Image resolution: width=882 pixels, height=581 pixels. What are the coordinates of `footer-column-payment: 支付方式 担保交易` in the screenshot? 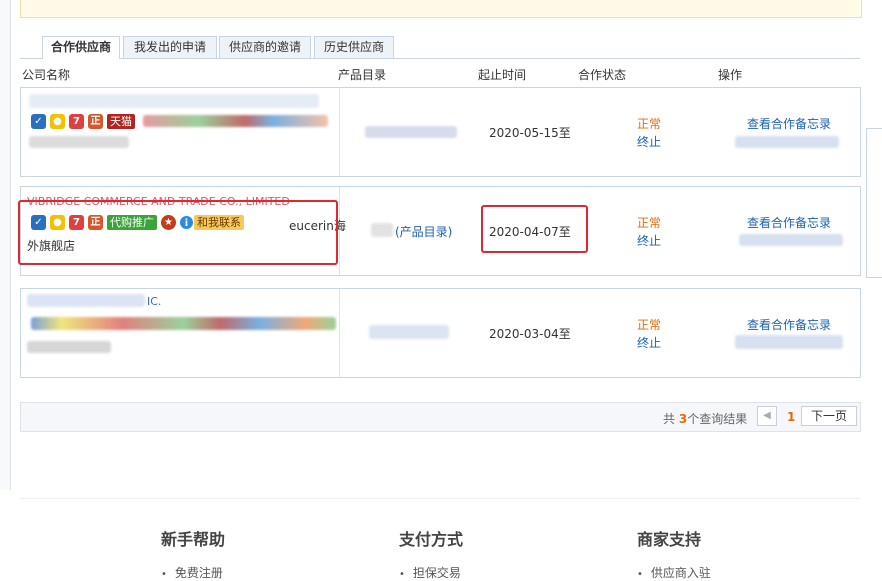 It's located at (431, 553).